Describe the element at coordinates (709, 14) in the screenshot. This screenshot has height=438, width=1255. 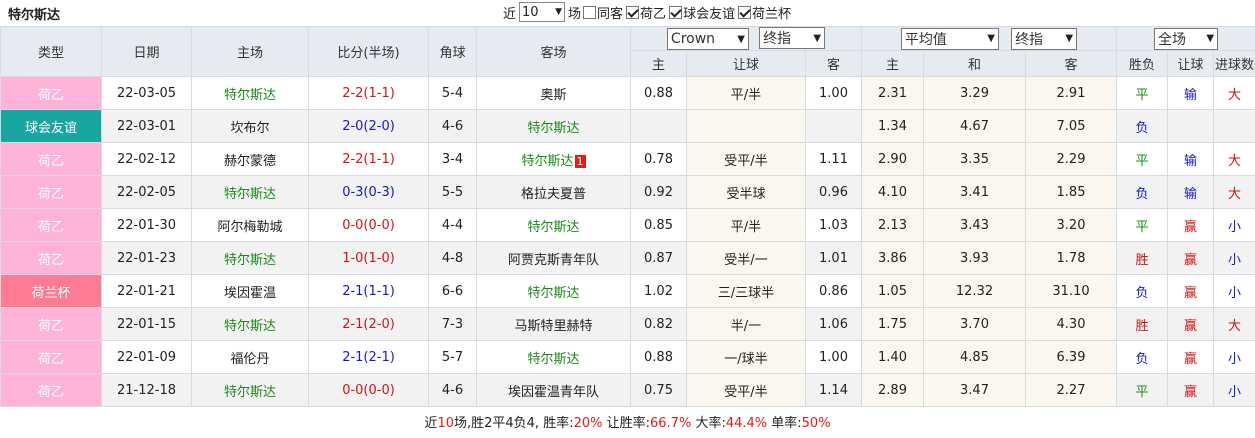
I see `league-label-1: 球会友谊` at that location.